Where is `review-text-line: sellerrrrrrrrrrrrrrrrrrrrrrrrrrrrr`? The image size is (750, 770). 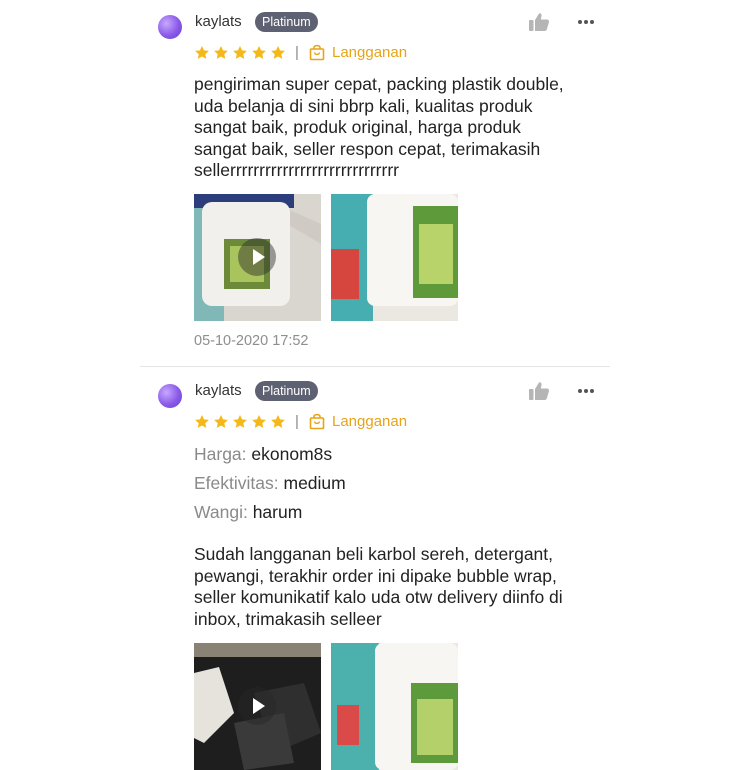 review-text-line: sellerrrrrrrrrrrrrrrrrrrrrrrrrrrrr is located at coordinates (296, 170).